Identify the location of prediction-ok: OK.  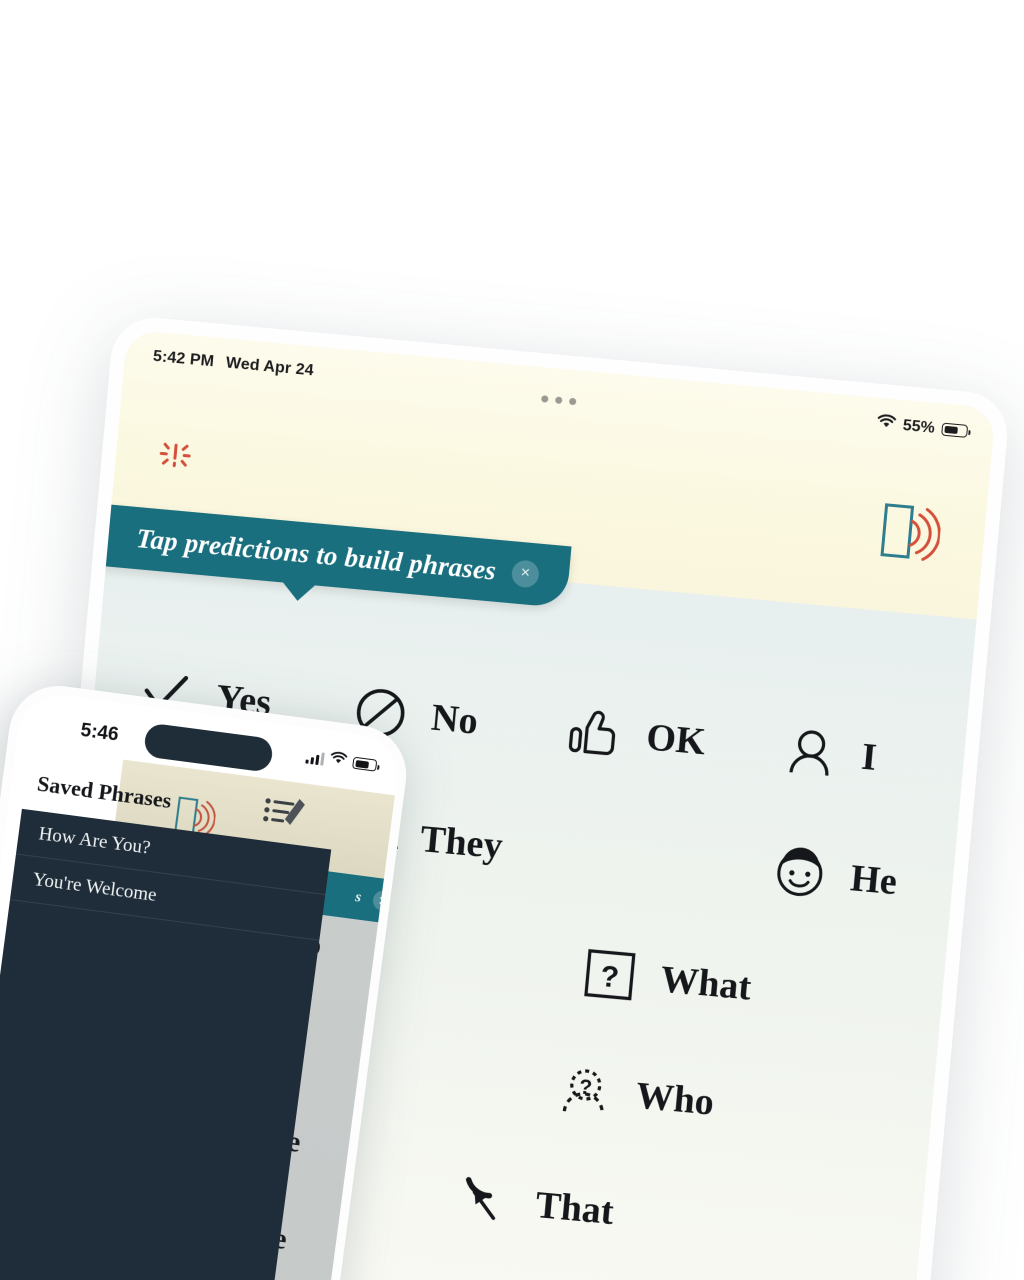
(672, 739).